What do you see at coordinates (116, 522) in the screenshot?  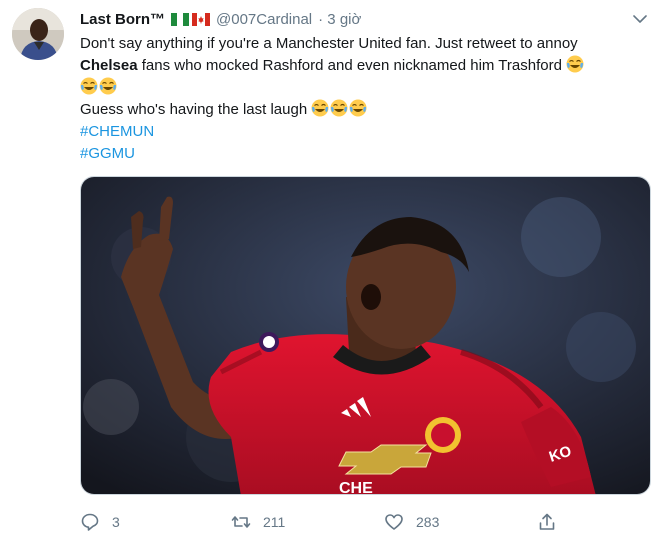 I see `reply-count: 3` at bounding box center [116, 522].